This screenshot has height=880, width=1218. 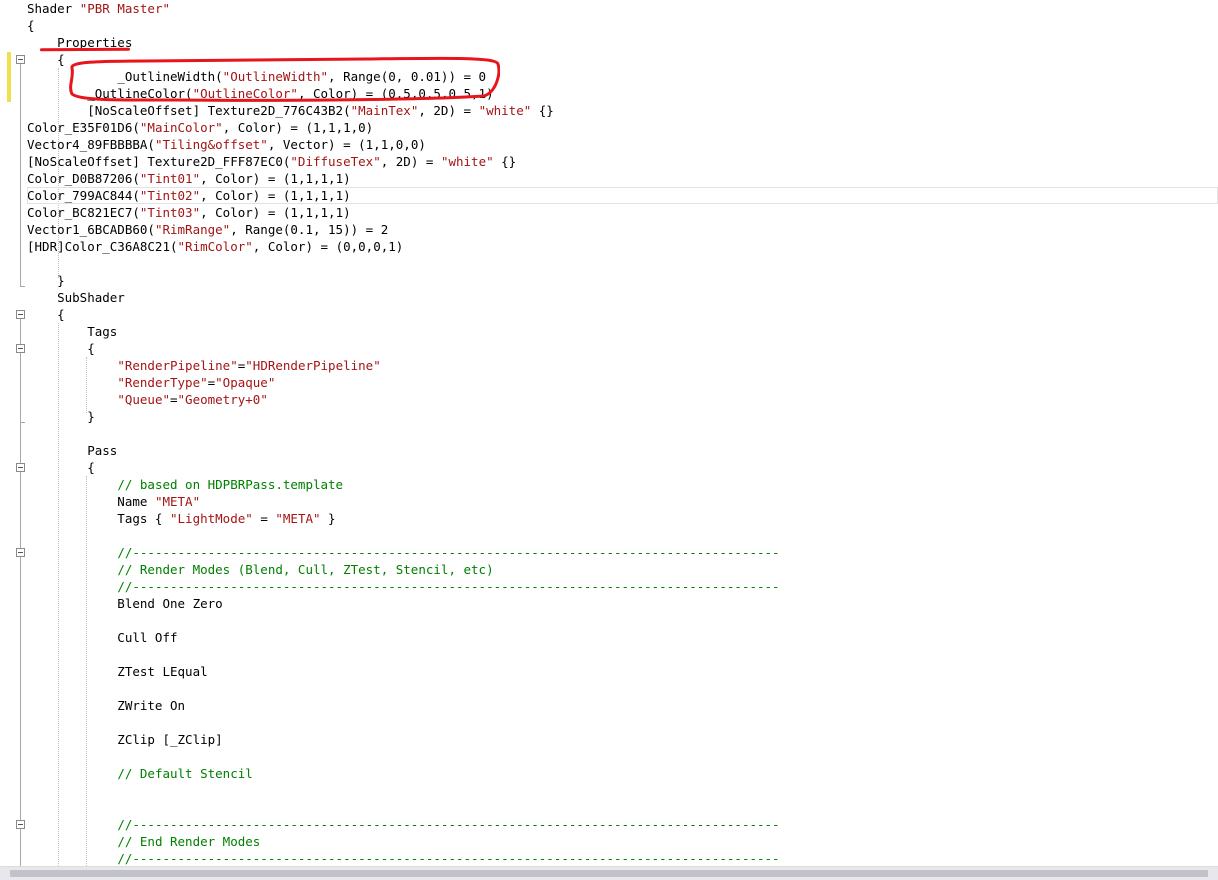 I want to click on code-line: // Default Stencil, so click(x=622, y=773).